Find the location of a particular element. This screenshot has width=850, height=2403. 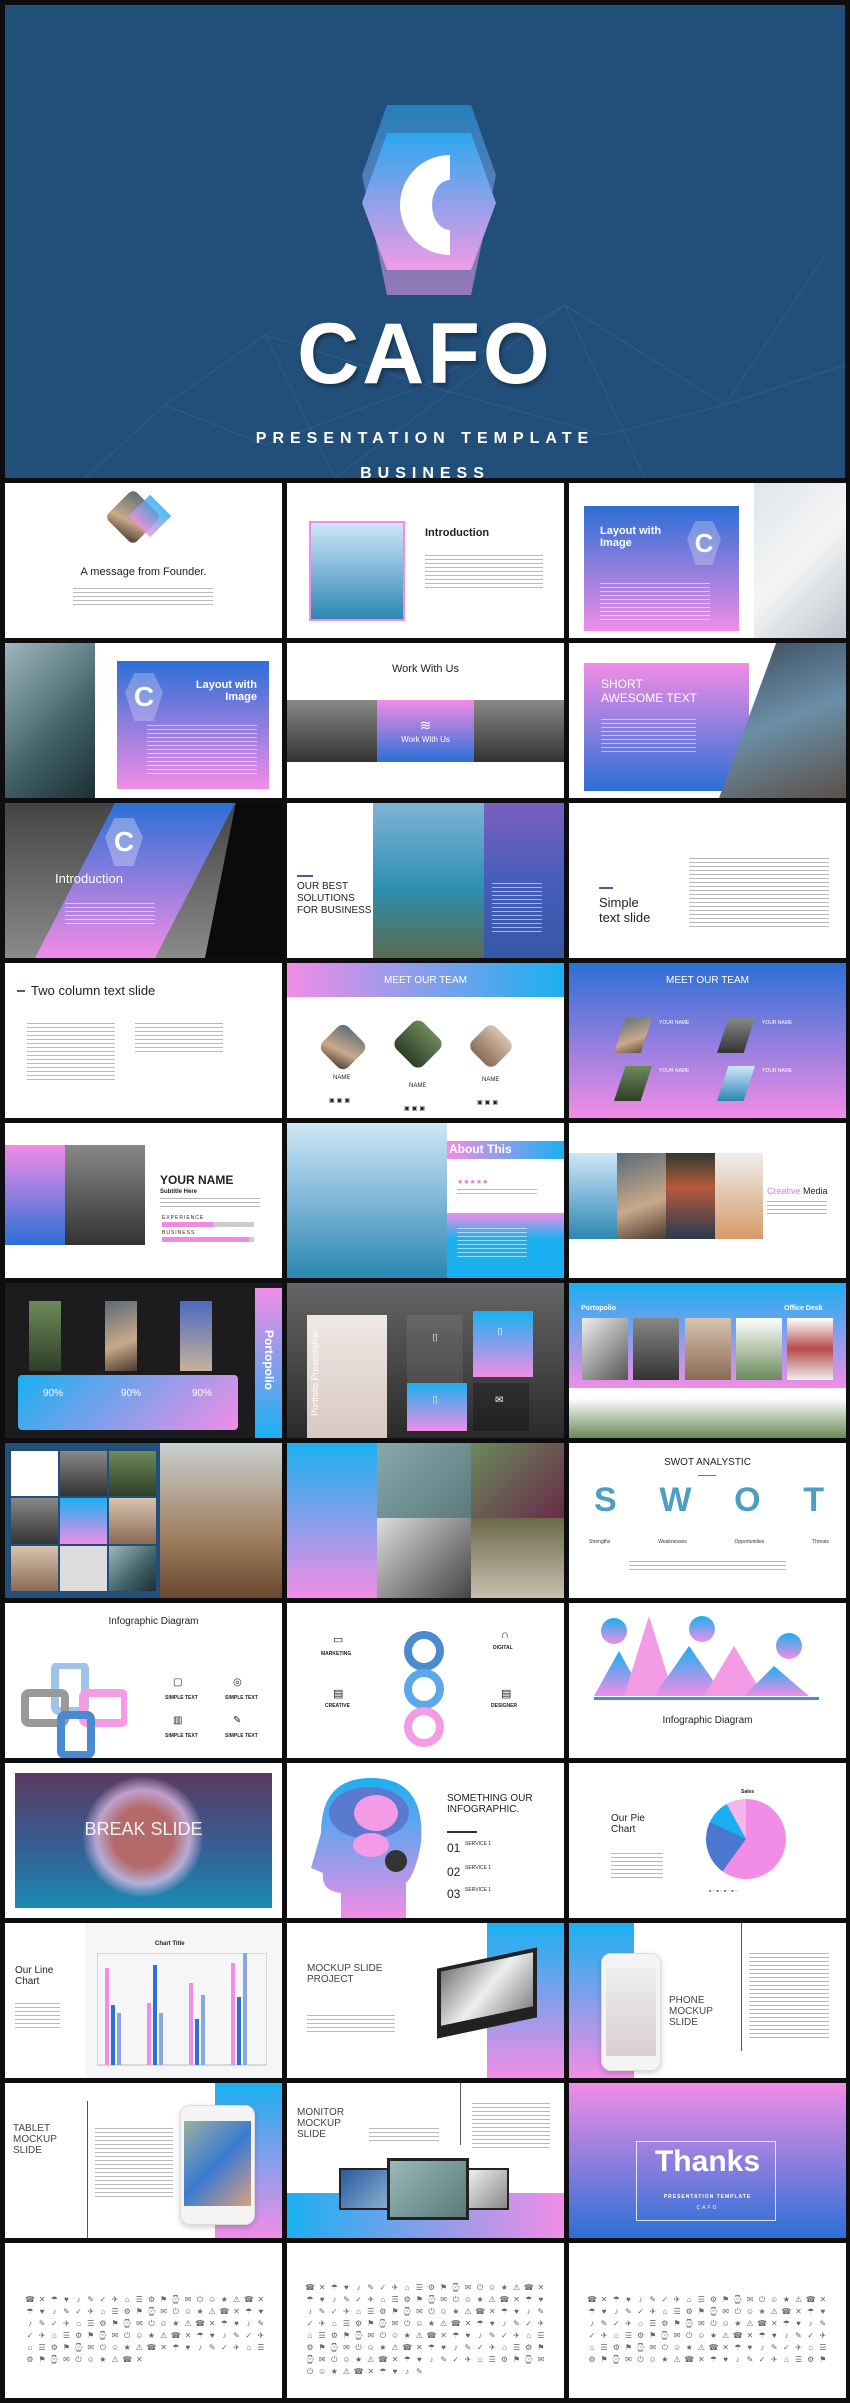

slide-pie-chart: Our Pie Chart Sales ■ ─ ■ ─ ■ ─ ■ ─ is located at coordinates (707, 1840).